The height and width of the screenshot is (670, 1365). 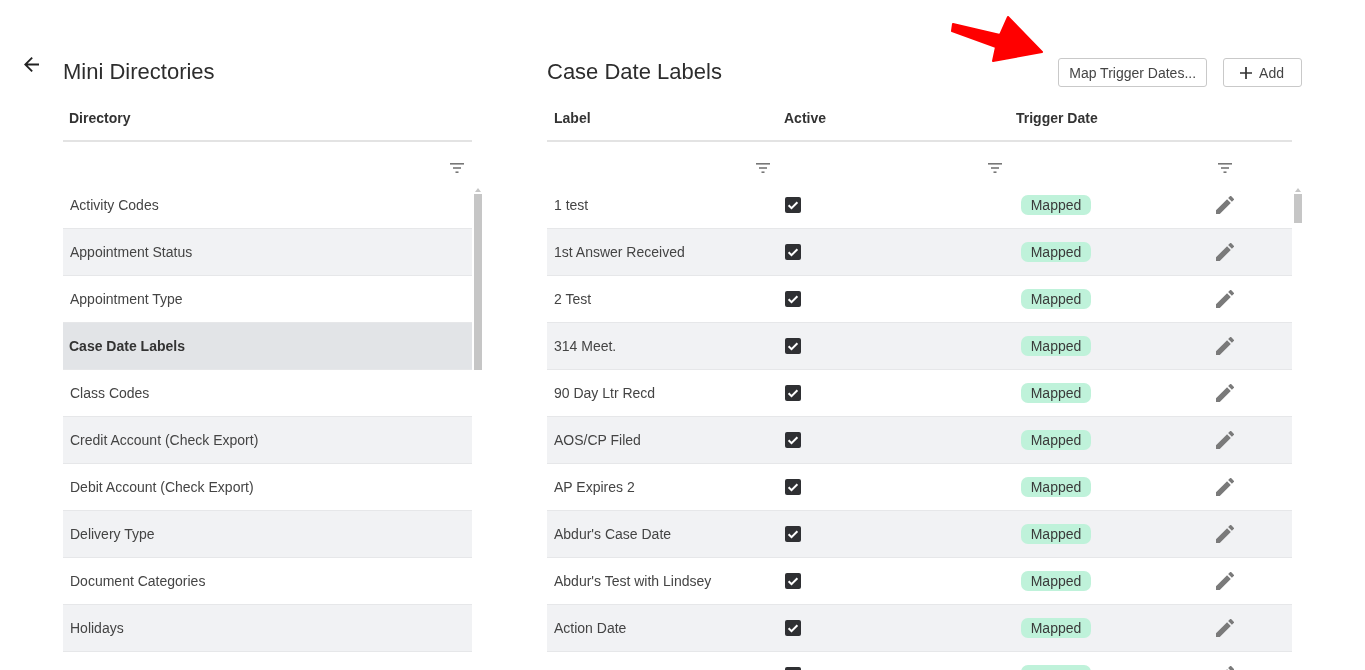 I want to click on label-cell: 314 Meet., so click(x=585, y=346).